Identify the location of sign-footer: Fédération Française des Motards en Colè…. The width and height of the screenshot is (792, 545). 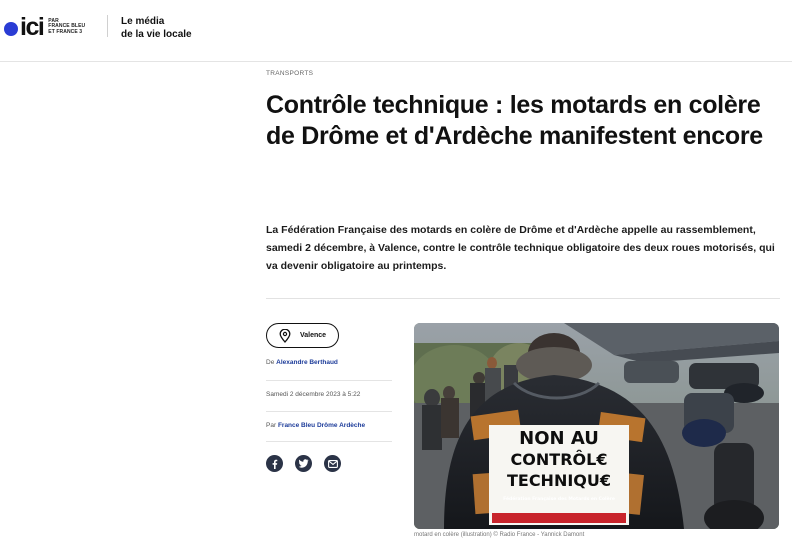
(559, 499).